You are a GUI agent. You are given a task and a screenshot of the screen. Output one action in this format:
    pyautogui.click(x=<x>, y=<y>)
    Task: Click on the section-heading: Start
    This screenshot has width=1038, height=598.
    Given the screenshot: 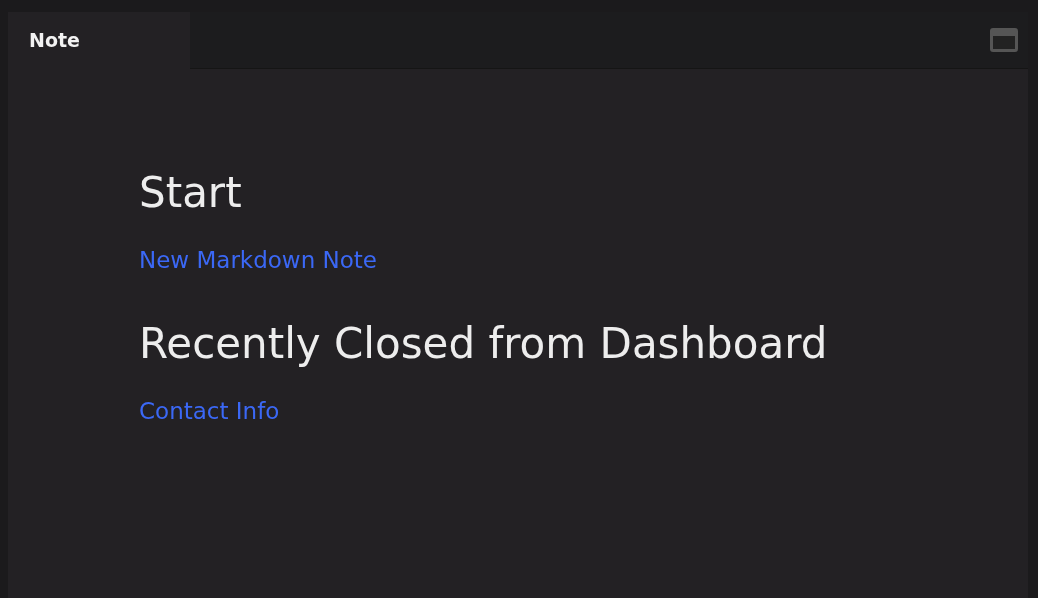 What is the action you would take?
    pyautogui.click(x=191, y=193)
    